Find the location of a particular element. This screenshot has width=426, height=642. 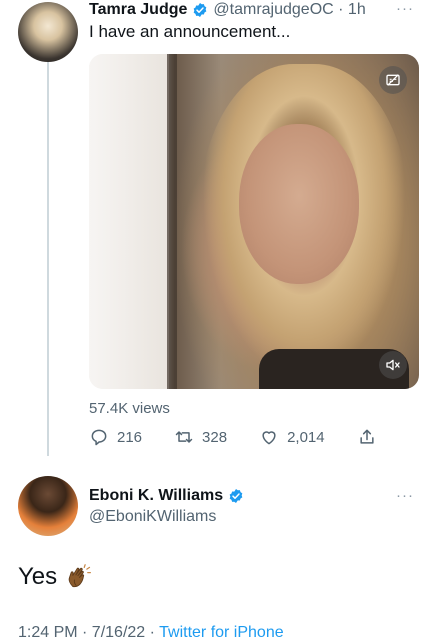

tweet1-more-icon: ··· is located at coordinates (405, 8).